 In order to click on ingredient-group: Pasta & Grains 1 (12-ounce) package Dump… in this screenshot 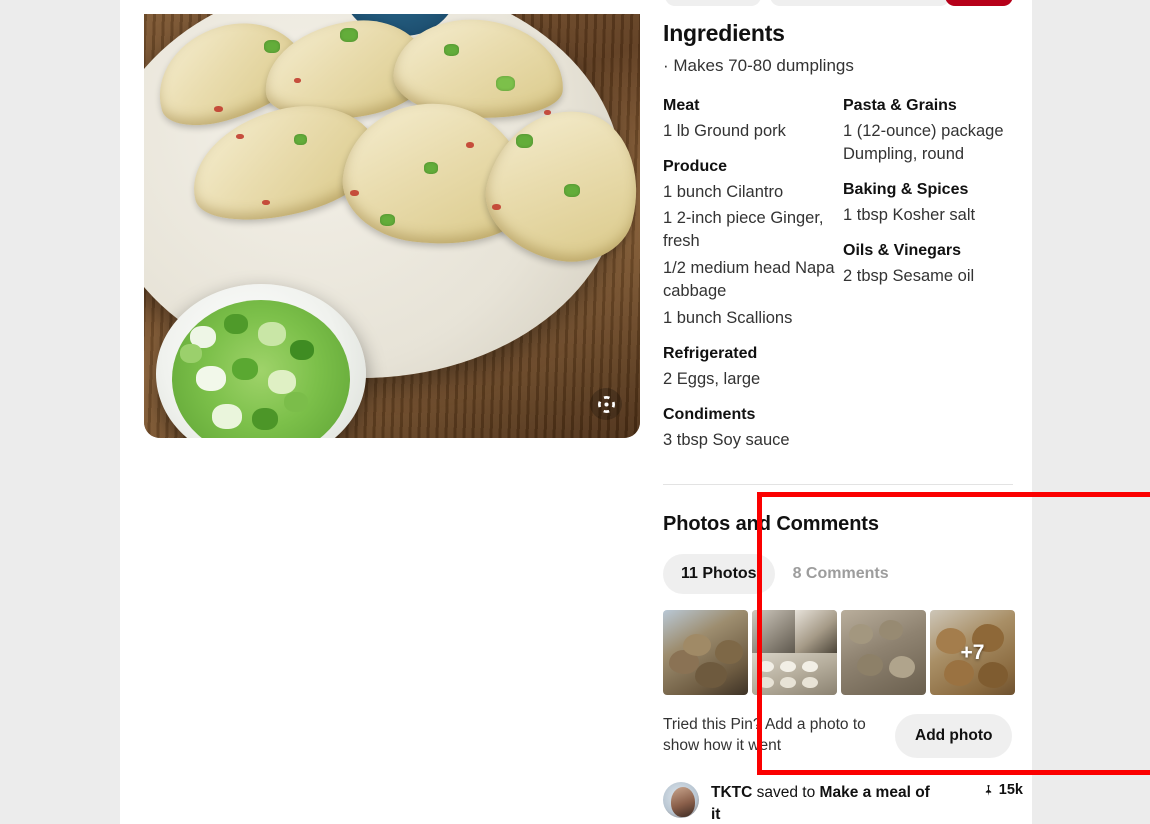, I will do `click(928, 130)`.